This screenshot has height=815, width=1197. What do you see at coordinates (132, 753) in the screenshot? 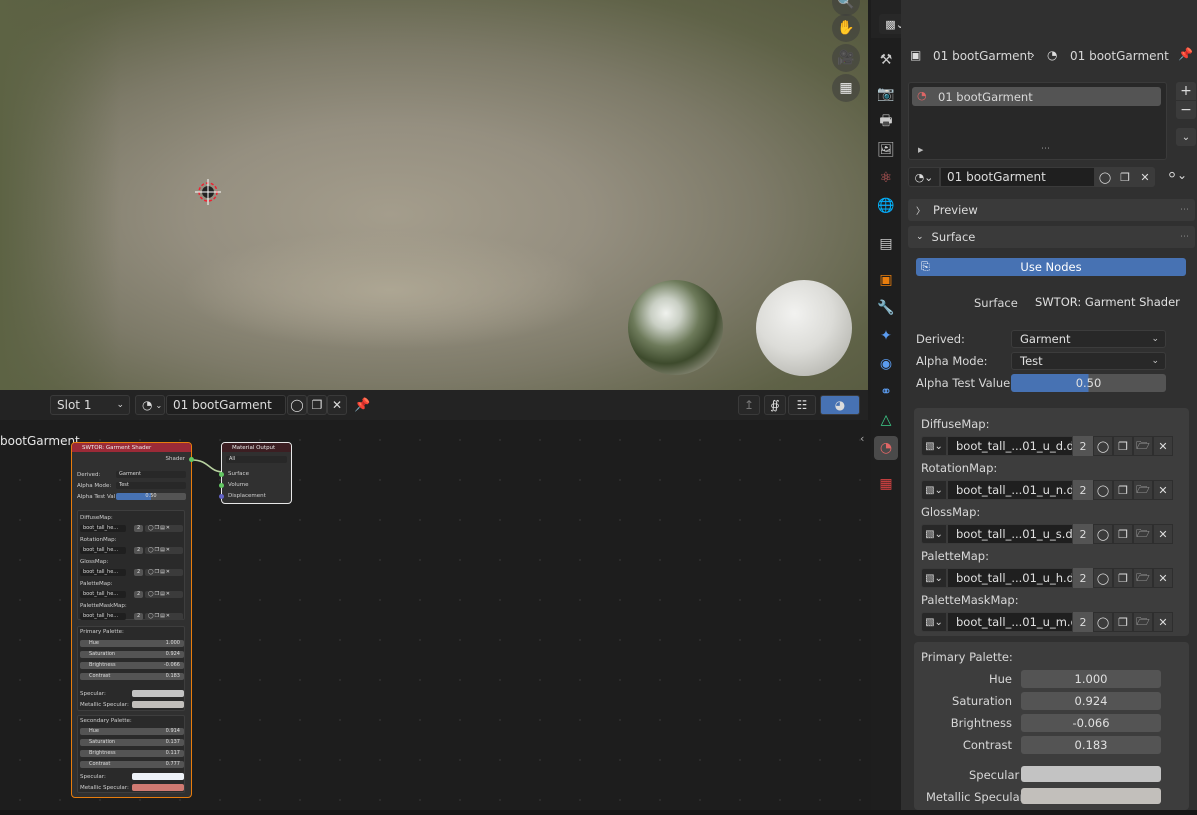
I see `node-palette-field: Brightness 0.117` at bounding box center [132, 753].